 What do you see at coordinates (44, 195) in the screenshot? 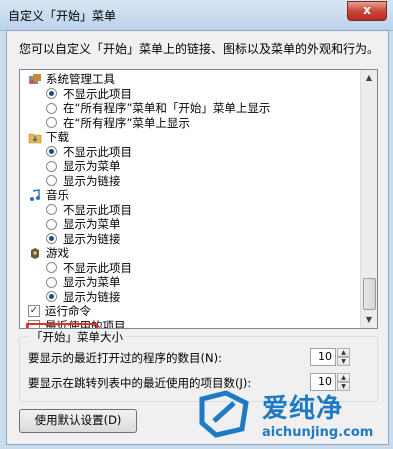
I see `list-category: 音乐` at bounding box center [44, 195].